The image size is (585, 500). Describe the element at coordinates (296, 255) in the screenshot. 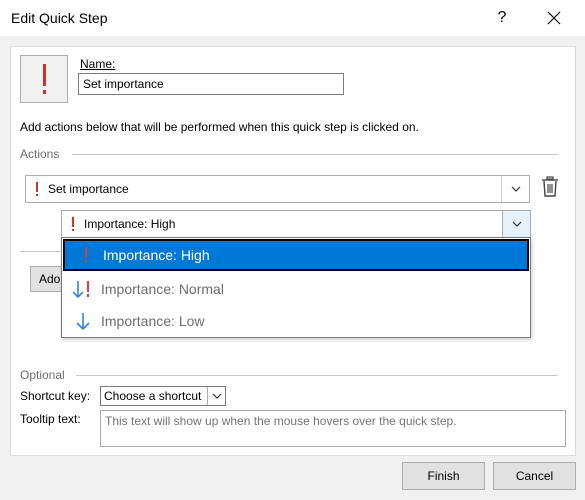

I see `importance-option-high: Importance: High` at that location.